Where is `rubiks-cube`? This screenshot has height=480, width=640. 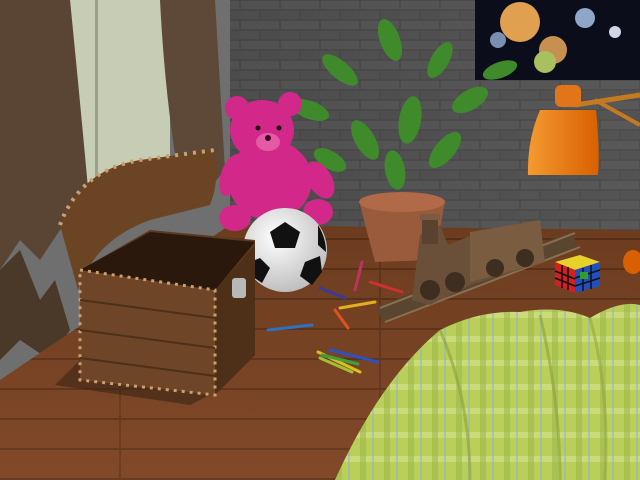 rubiks-cube is located at coordinates (577, 274).